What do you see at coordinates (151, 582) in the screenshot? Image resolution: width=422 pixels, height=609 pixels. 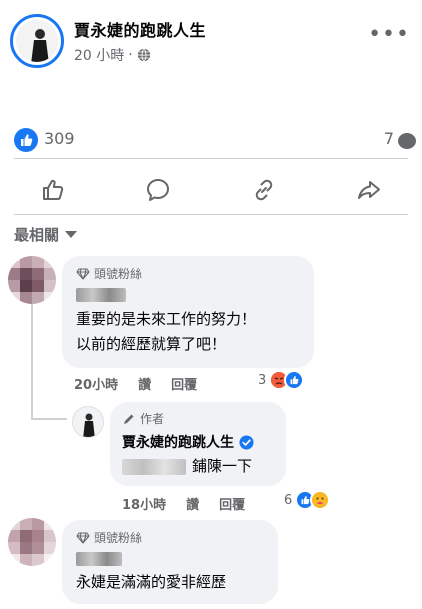 I see `comment-text: 永婕是滿滿的愛非經歷` at bounding box center [151, 582].